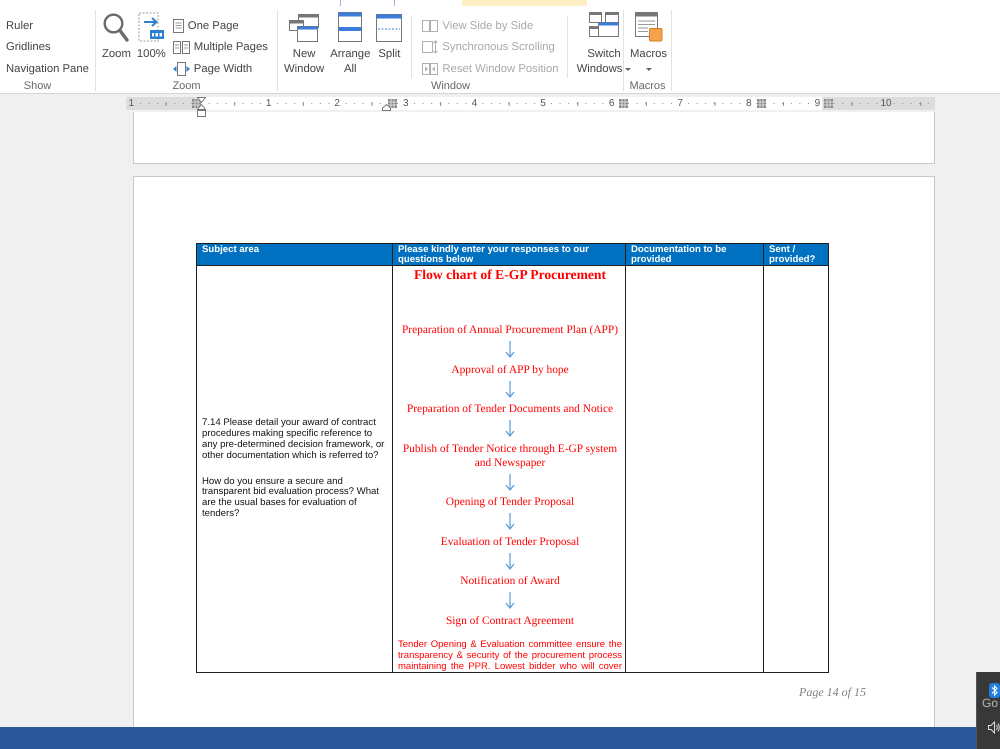 This screenshot has height=749, width=1000. Describe the element at coordinates (178, 25) in the screenshot. I see `page-icon` at that location.